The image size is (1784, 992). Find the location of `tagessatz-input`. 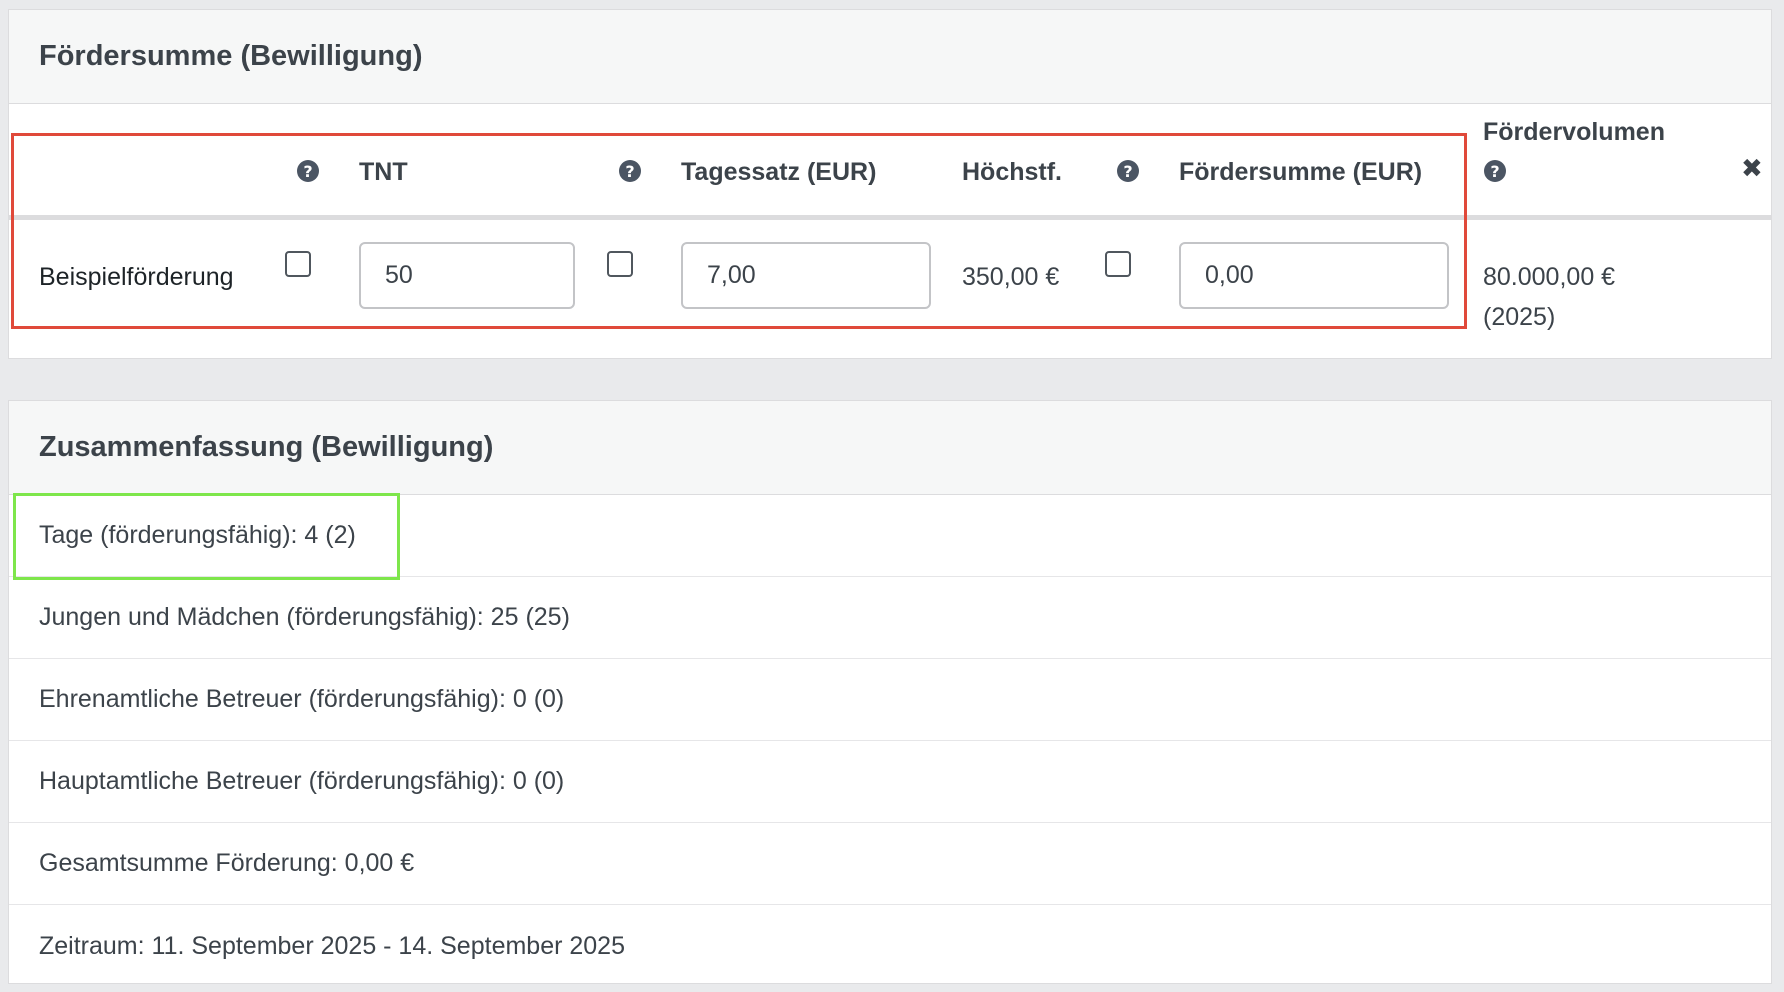

tagessatz-input is located at coordinates (806, 275).